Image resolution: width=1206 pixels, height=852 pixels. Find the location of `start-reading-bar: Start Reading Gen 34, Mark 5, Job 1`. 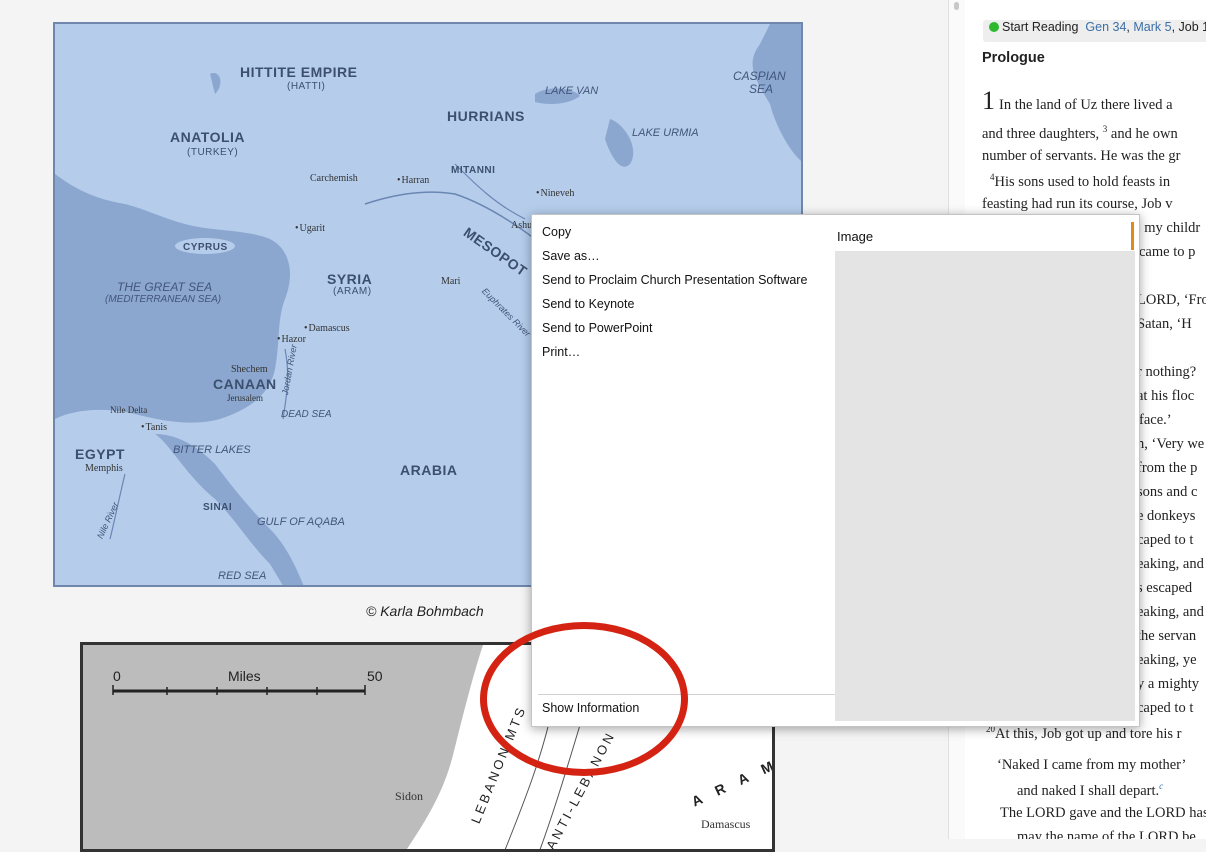

start-reading-bar: Start Reading Gen 34, Mark 5, Job 1 is located at coordinates (1094, 31).